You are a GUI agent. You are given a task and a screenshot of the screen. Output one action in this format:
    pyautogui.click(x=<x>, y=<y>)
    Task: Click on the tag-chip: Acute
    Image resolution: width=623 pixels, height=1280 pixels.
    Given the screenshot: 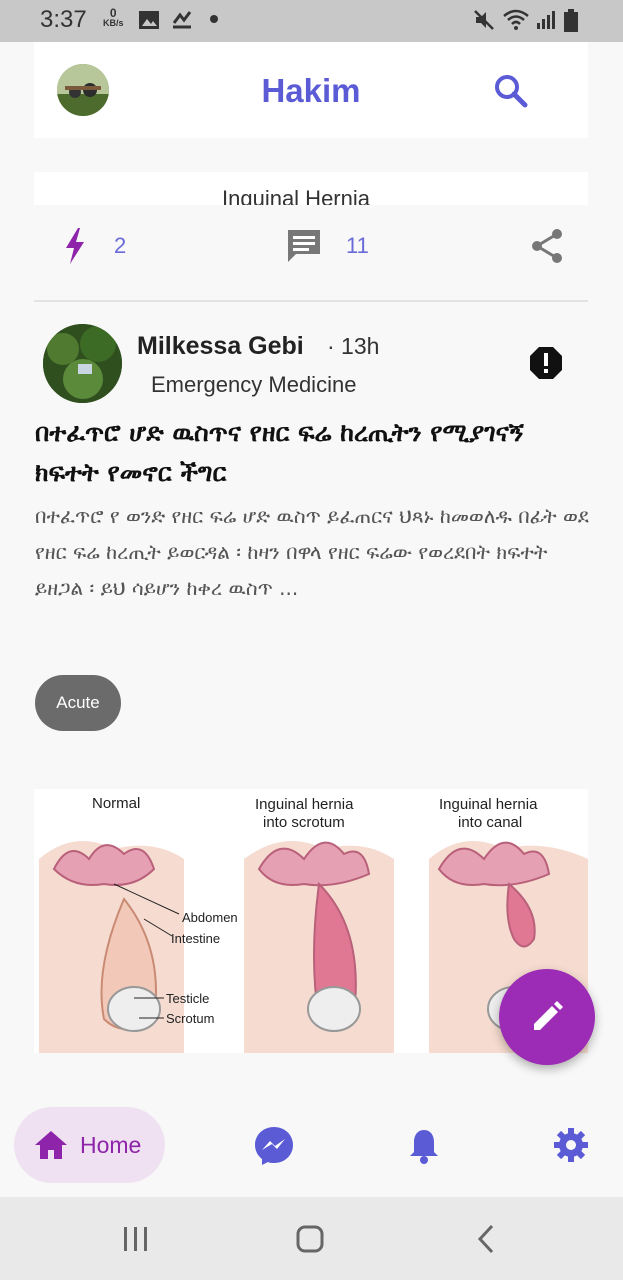 What is the action you would take?
    pyautogui.click(x=78, y=703)
    